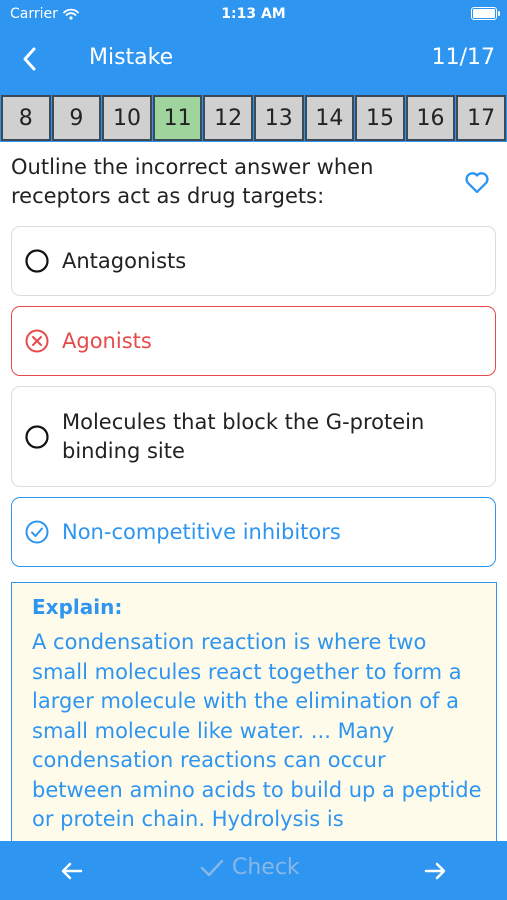  Describe the element at coordinates (26, 118) in the screenshot. I see `tab-question-8: 8` at that location.